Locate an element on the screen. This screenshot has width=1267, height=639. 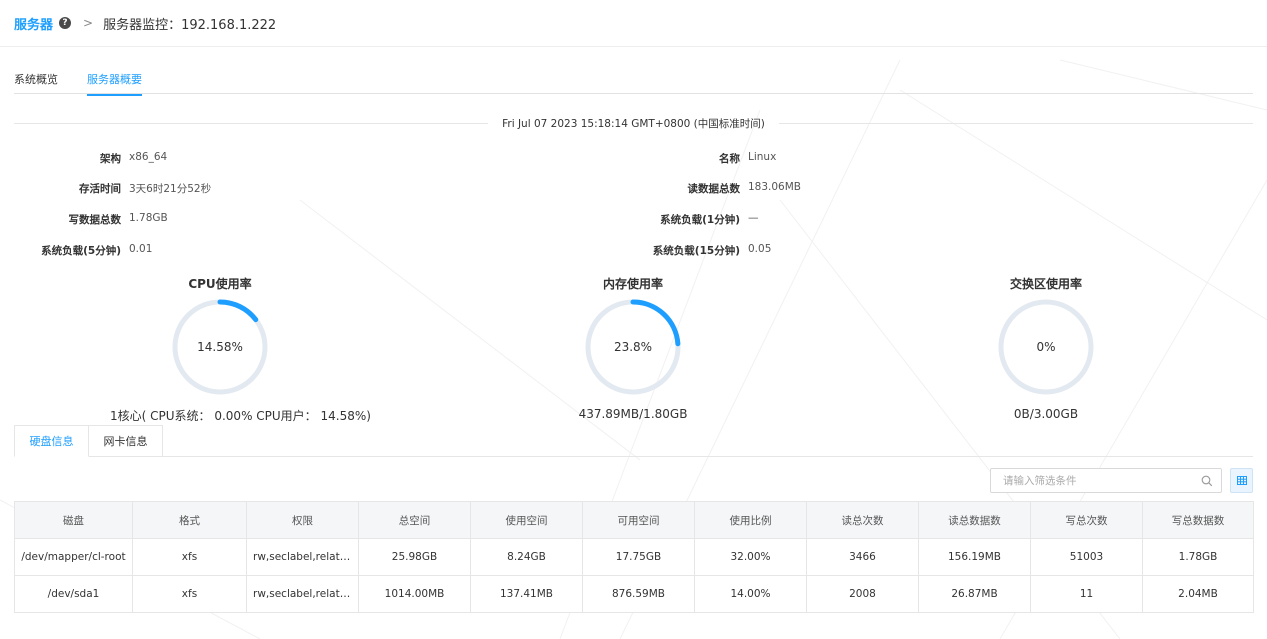
breadcrumb-current: 服务器监控：192.168.1.222 is located at coordinates (190, 25).